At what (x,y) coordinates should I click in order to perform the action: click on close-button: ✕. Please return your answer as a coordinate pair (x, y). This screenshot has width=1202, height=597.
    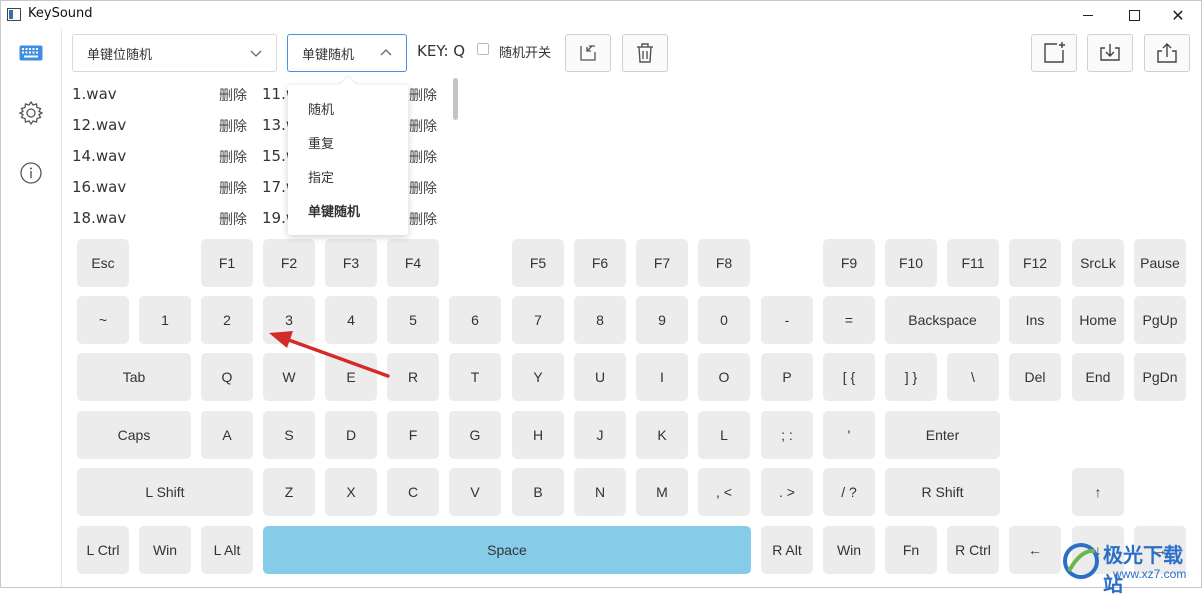
    Looking at the image, I should click on (1178, 15).